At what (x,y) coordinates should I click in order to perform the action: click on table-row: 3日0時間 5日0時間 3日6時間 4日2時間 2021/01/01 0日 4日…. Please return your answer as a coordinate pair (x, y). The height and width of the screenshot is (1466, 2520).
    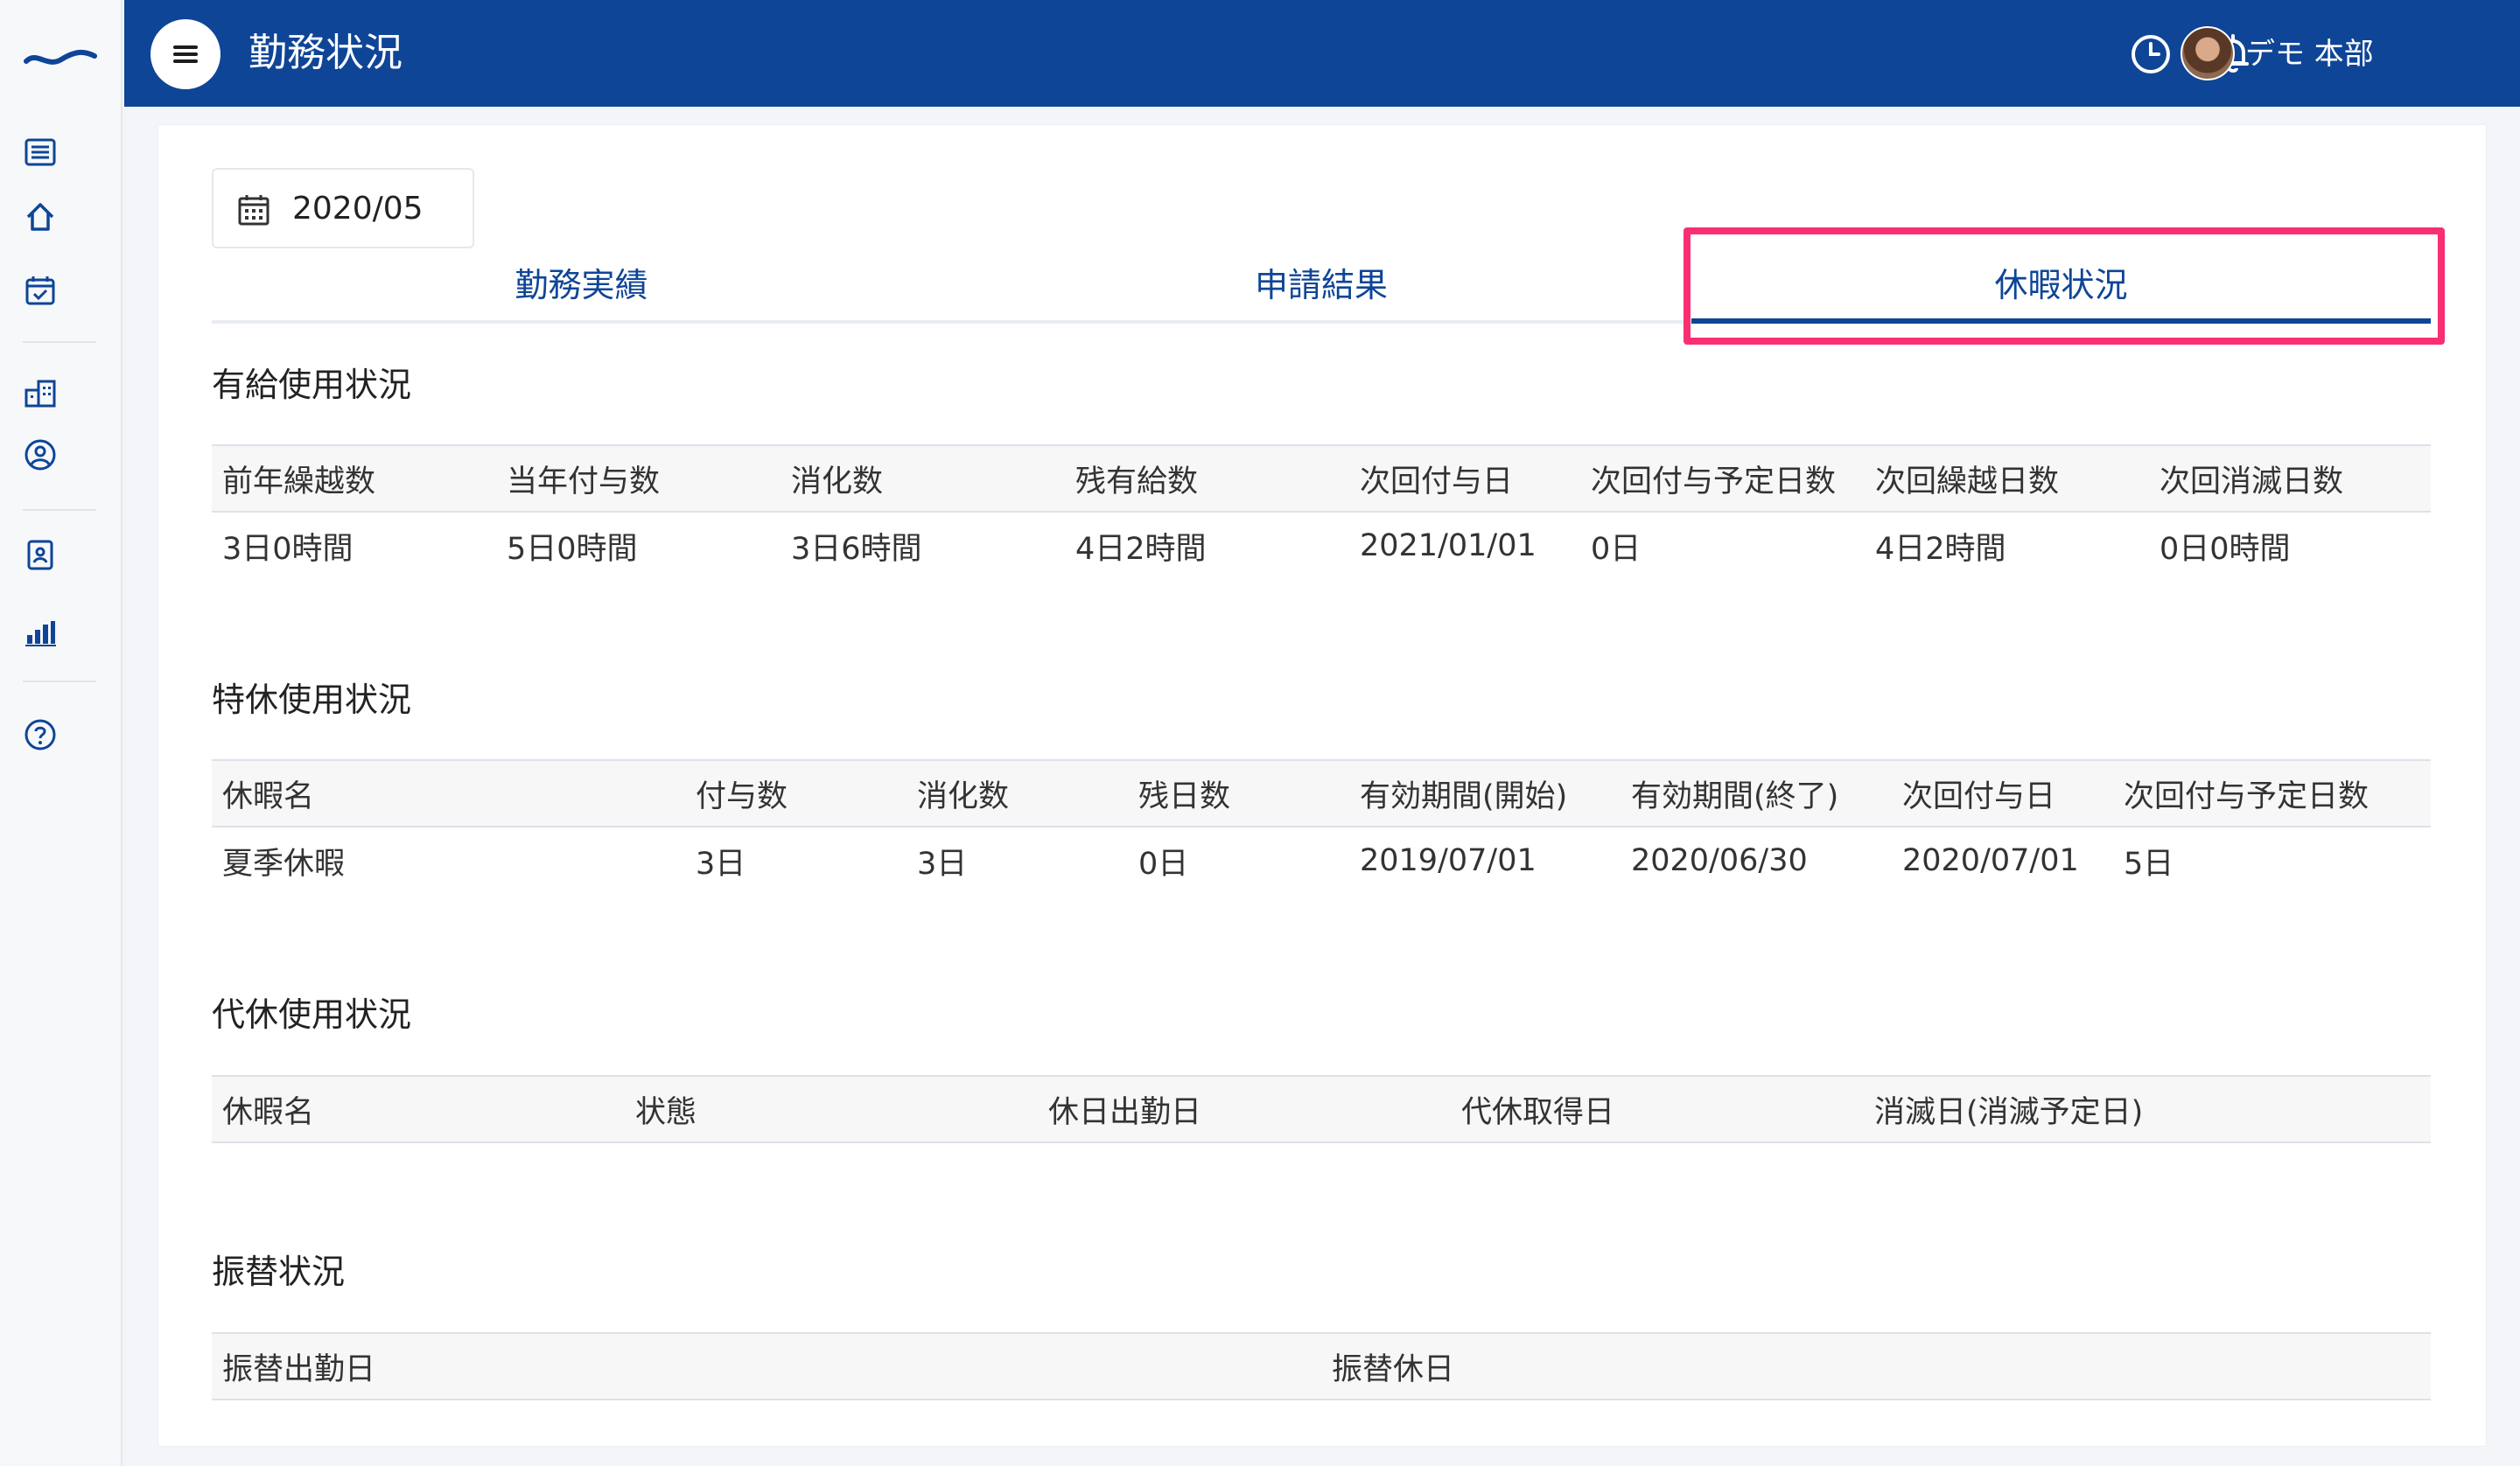
    Looking at the image, I should click on (1321, 546).